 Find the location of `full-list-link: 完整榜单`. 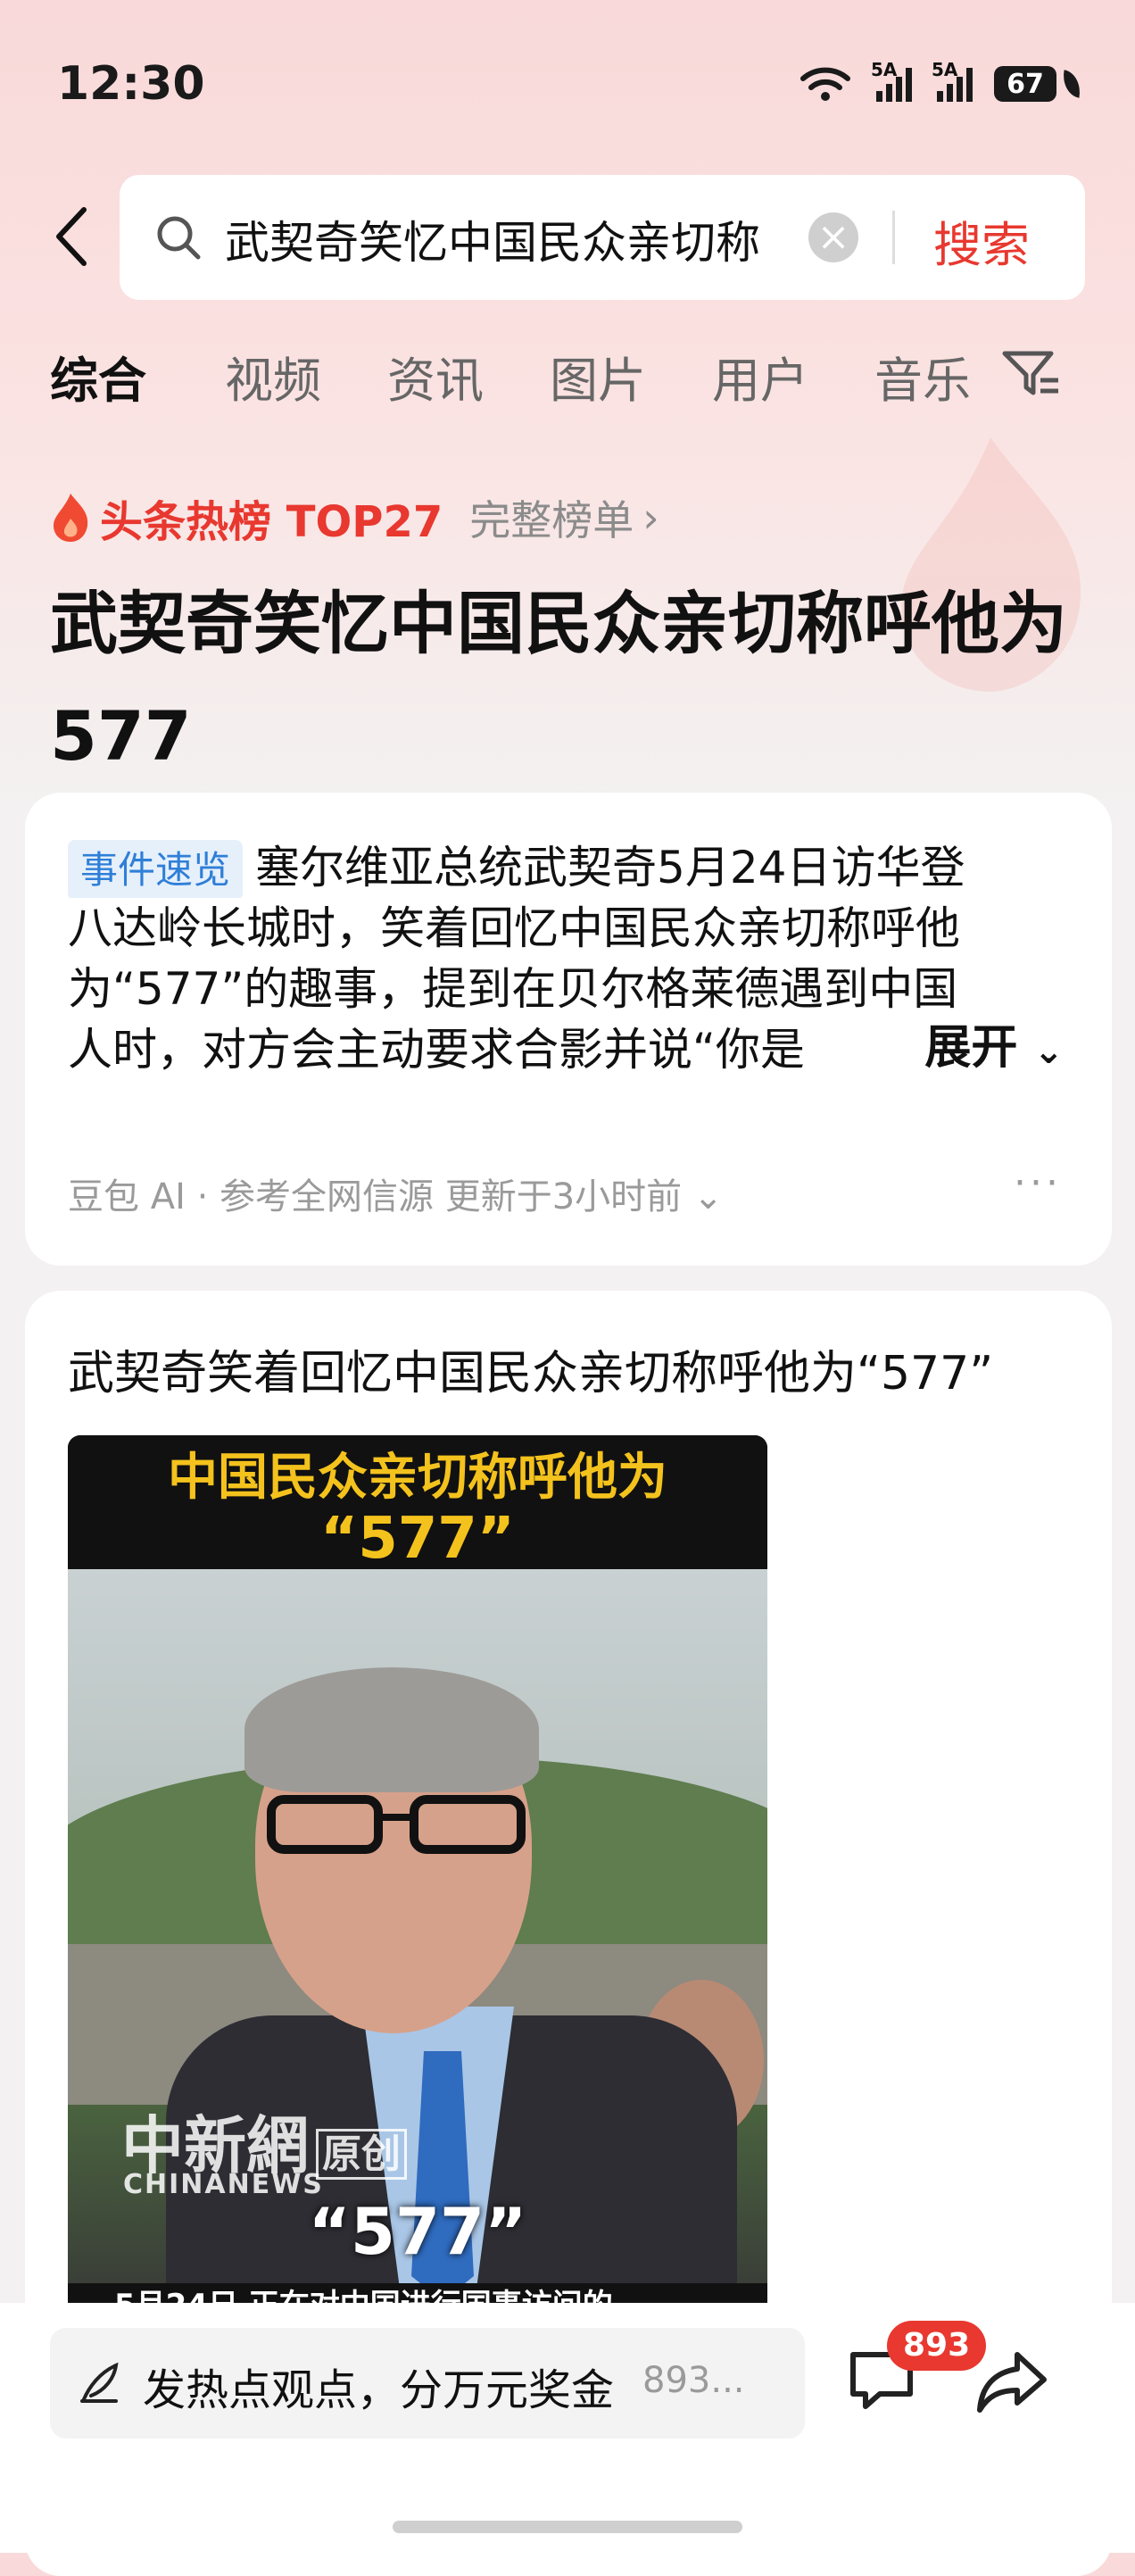

full-list-link: 完整榜单 is located at coordinates (551, 518).